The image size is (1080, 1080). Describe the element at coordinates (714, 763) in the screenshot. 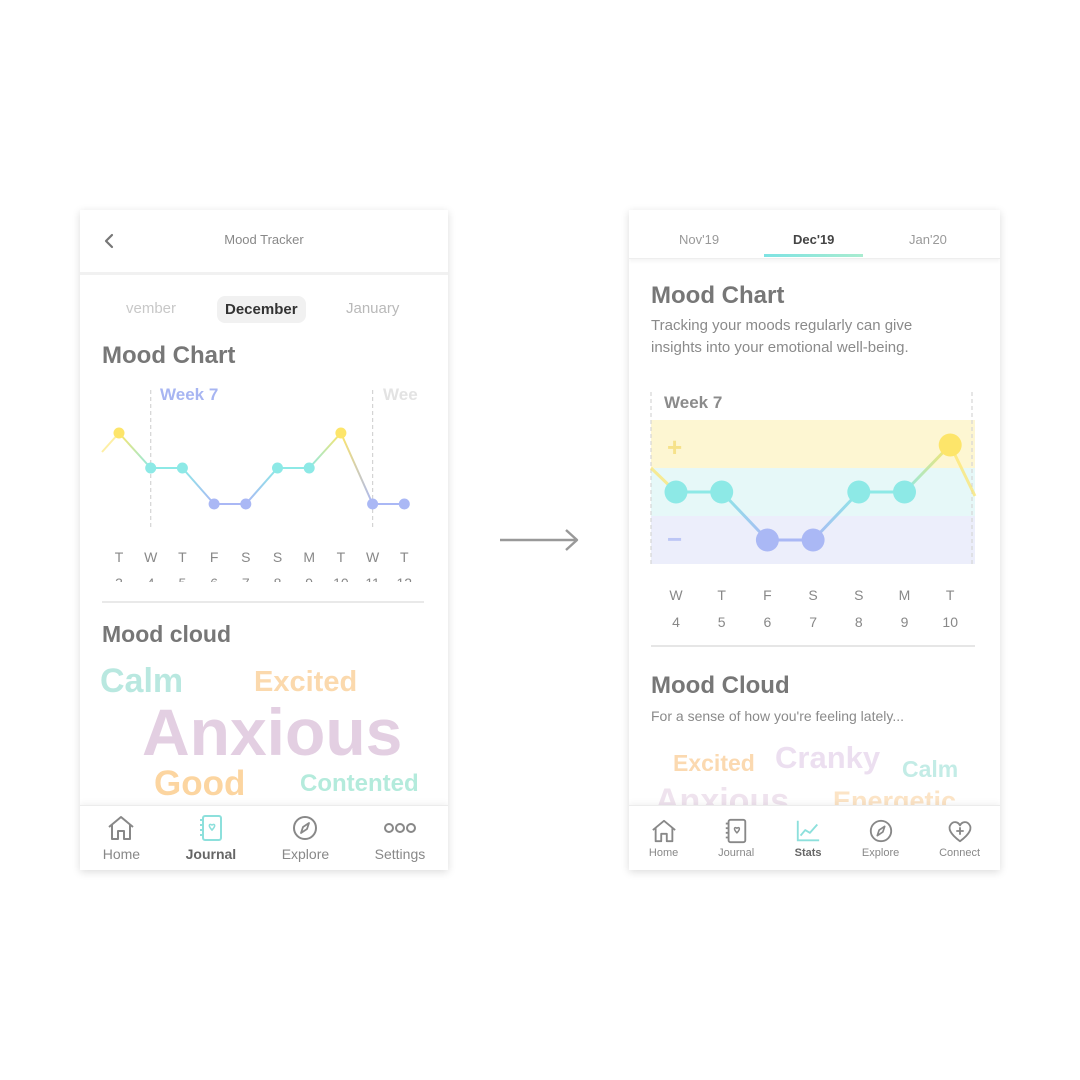

I see `cloud-word-excited: Excited` at that location.